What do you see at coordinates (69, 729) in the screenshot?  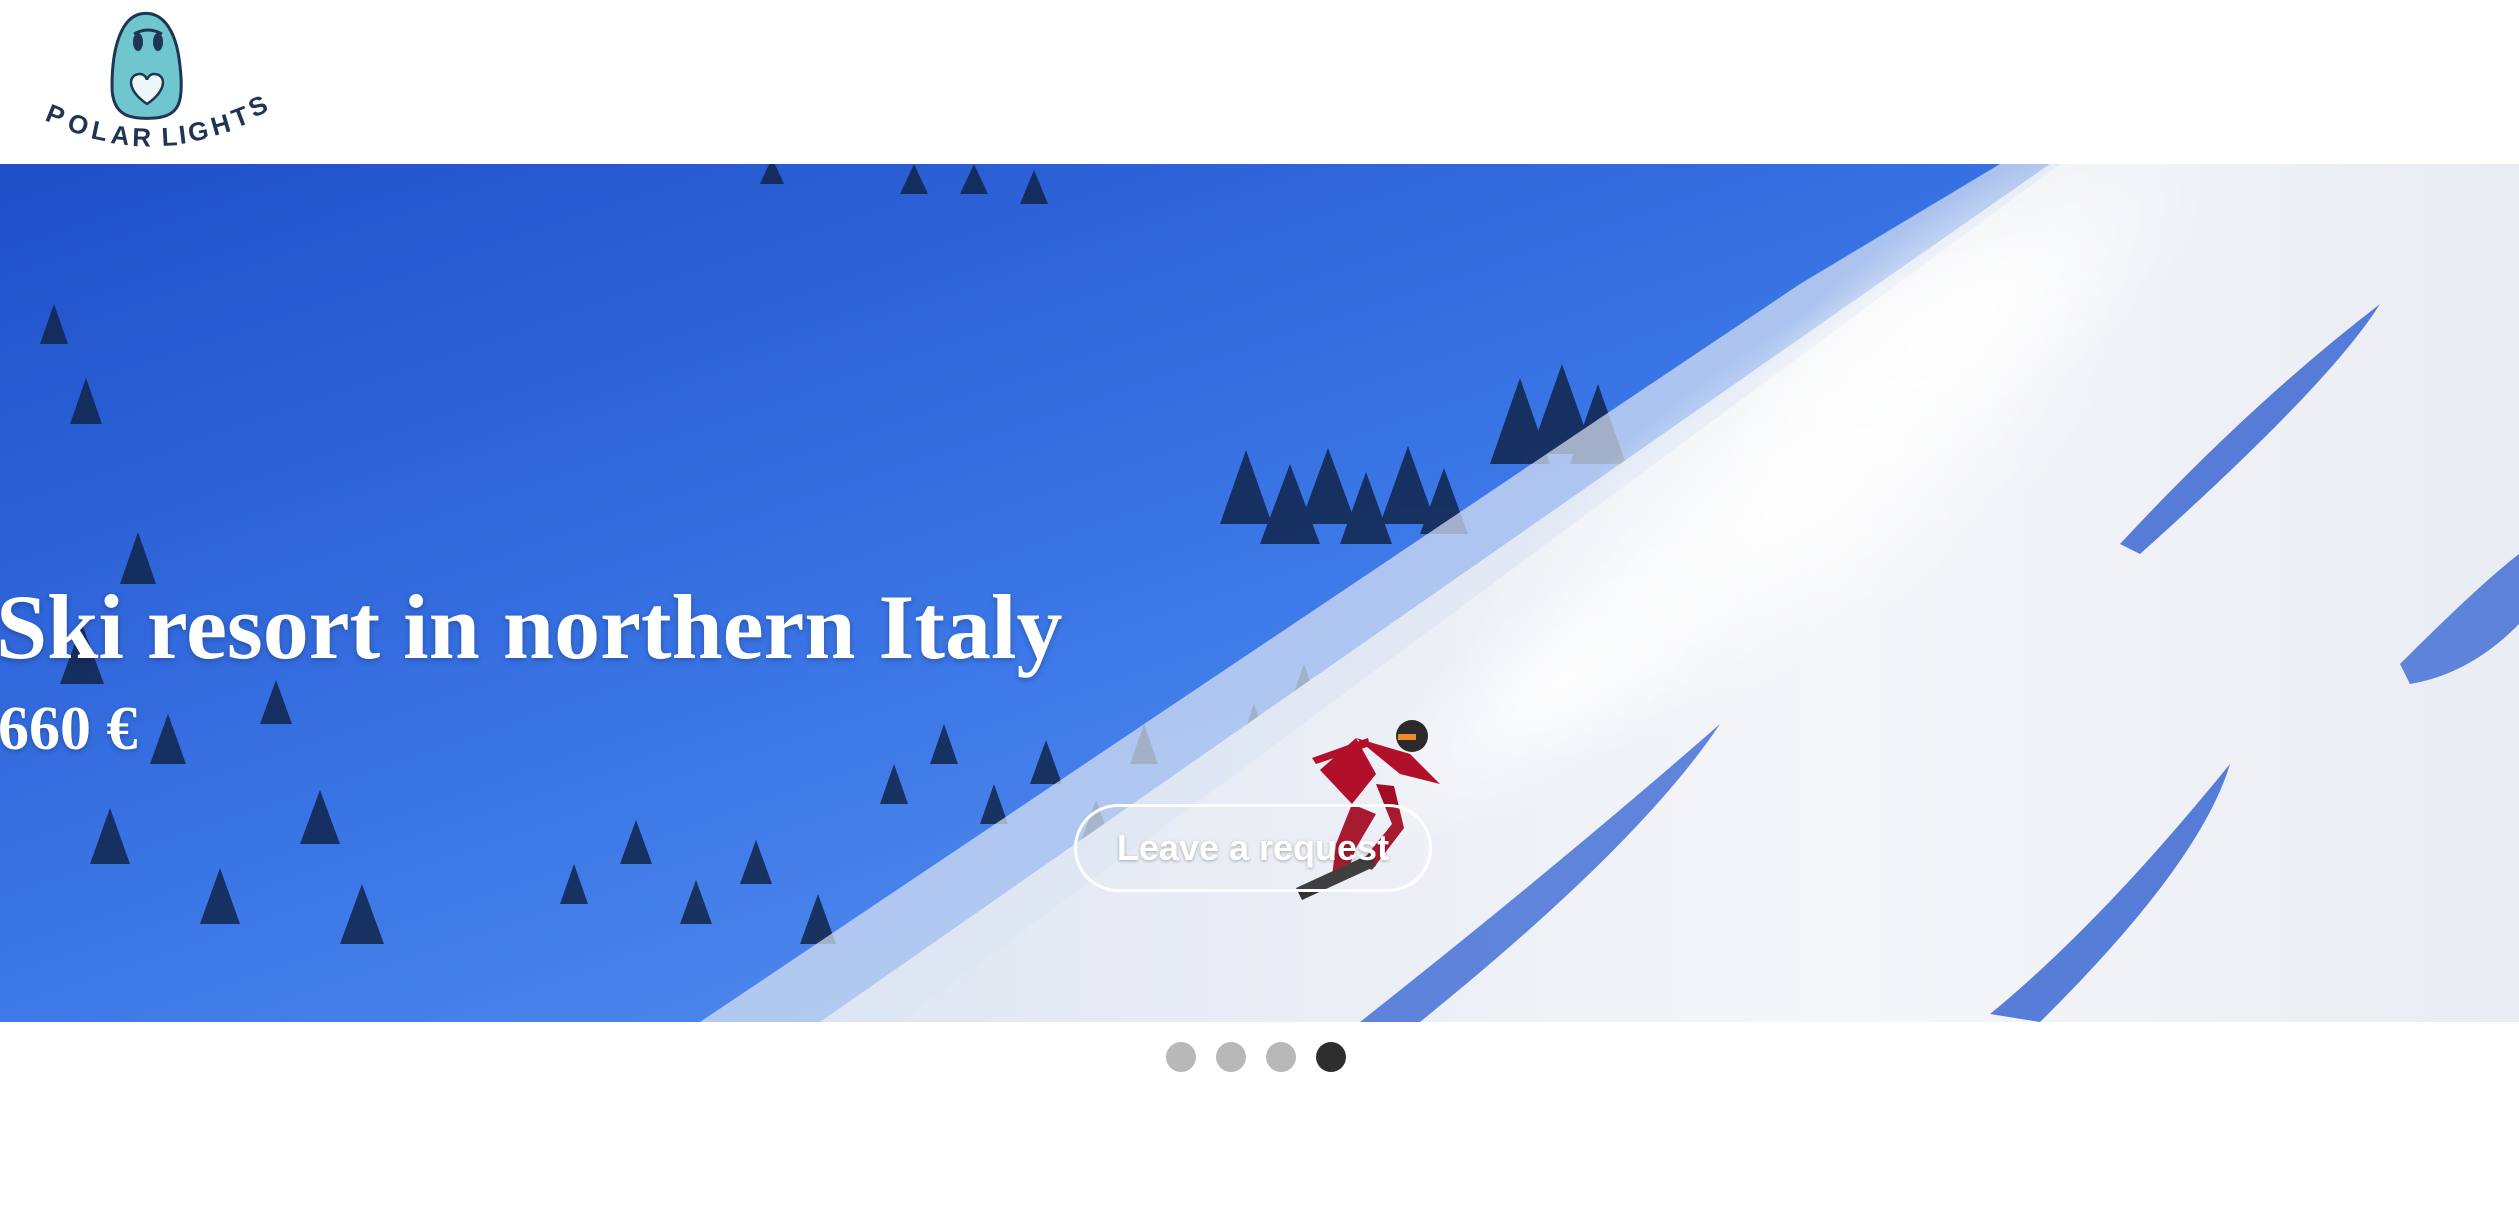 I see `hero-price: 660 €` at bounding box center [69, 729].